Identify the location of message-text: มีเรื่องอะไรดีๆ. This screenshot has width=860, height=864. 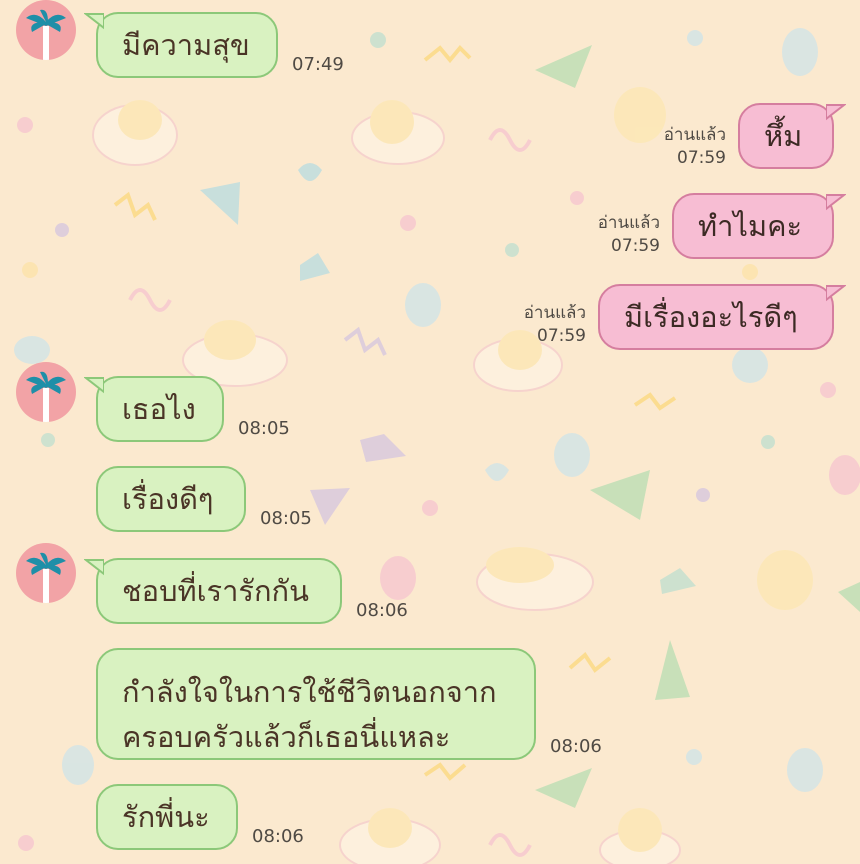
(711, 316).